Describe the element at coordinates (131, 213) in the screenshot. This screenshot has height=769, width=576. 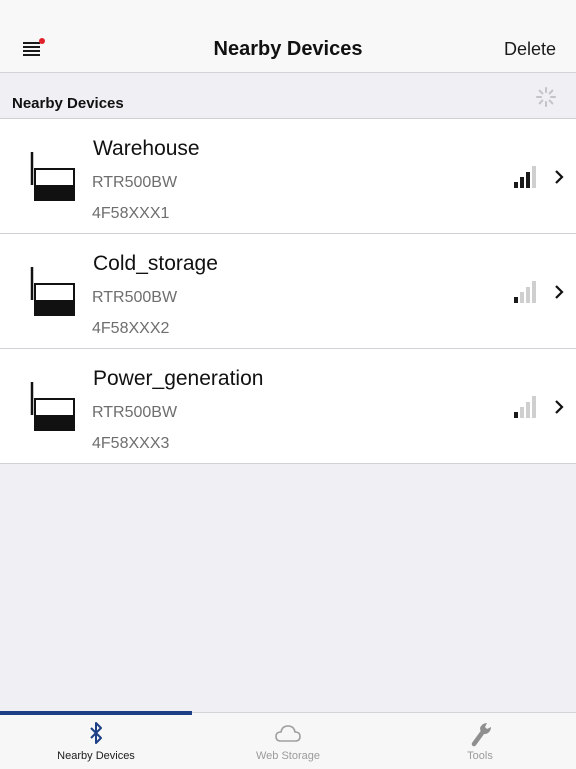
I see `device-serial: 4F58XXX1` at that location.